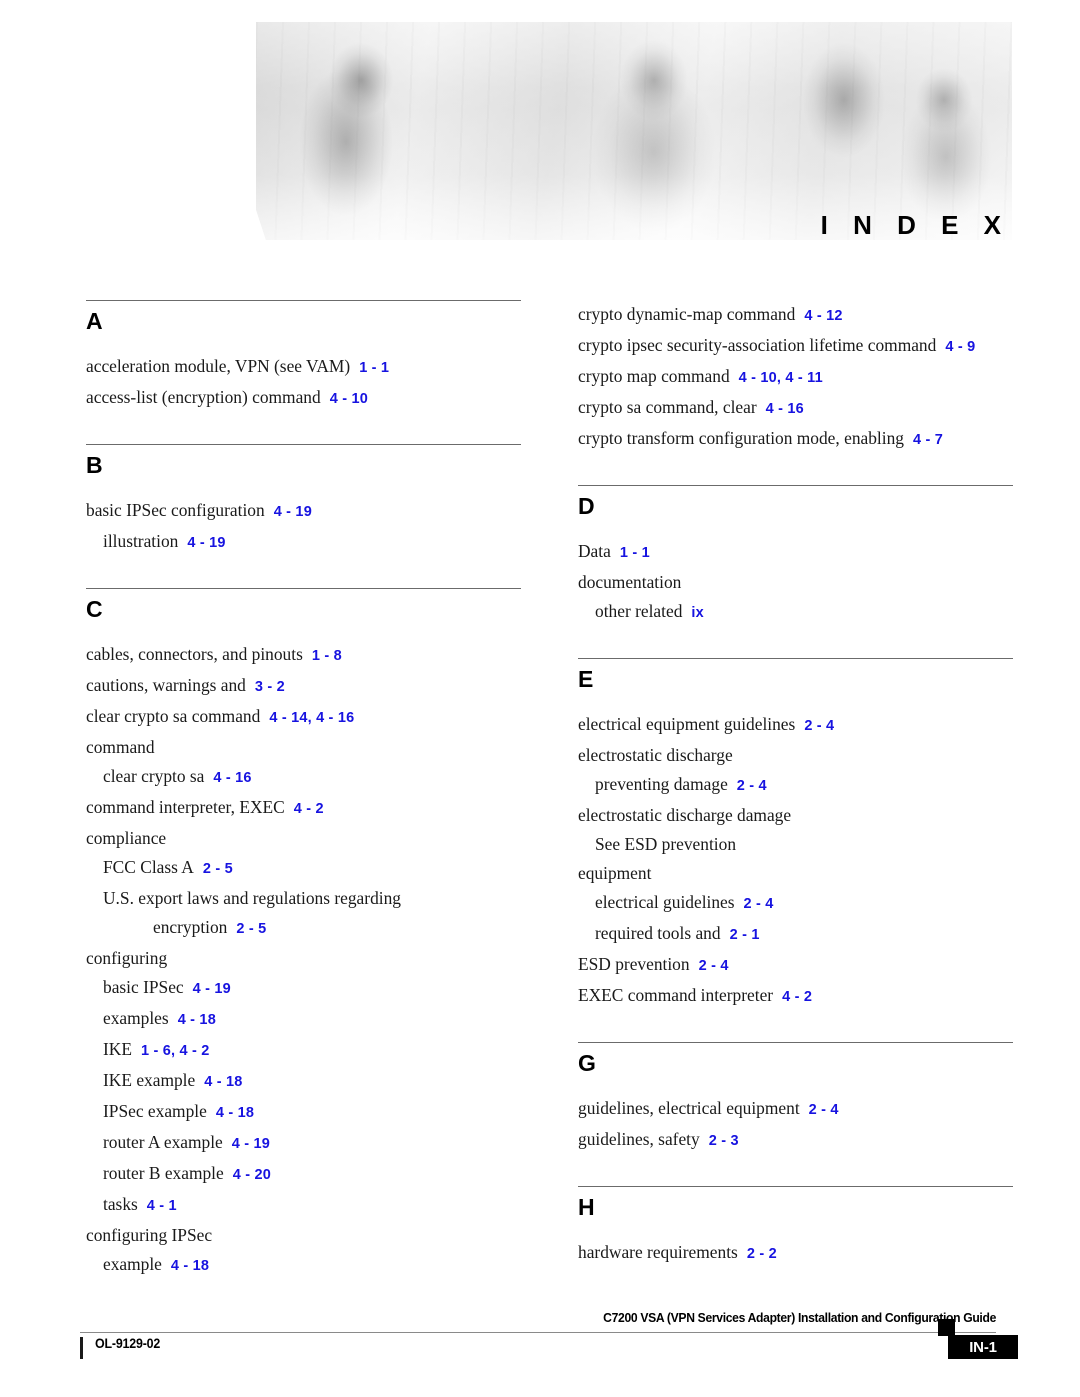 The width and height of the screenshot is (1080, 1397). What do you see at coordinates (594, 551) in the screenshot?
I see `index-entry-label: Data` at bounding box center [594, 551].